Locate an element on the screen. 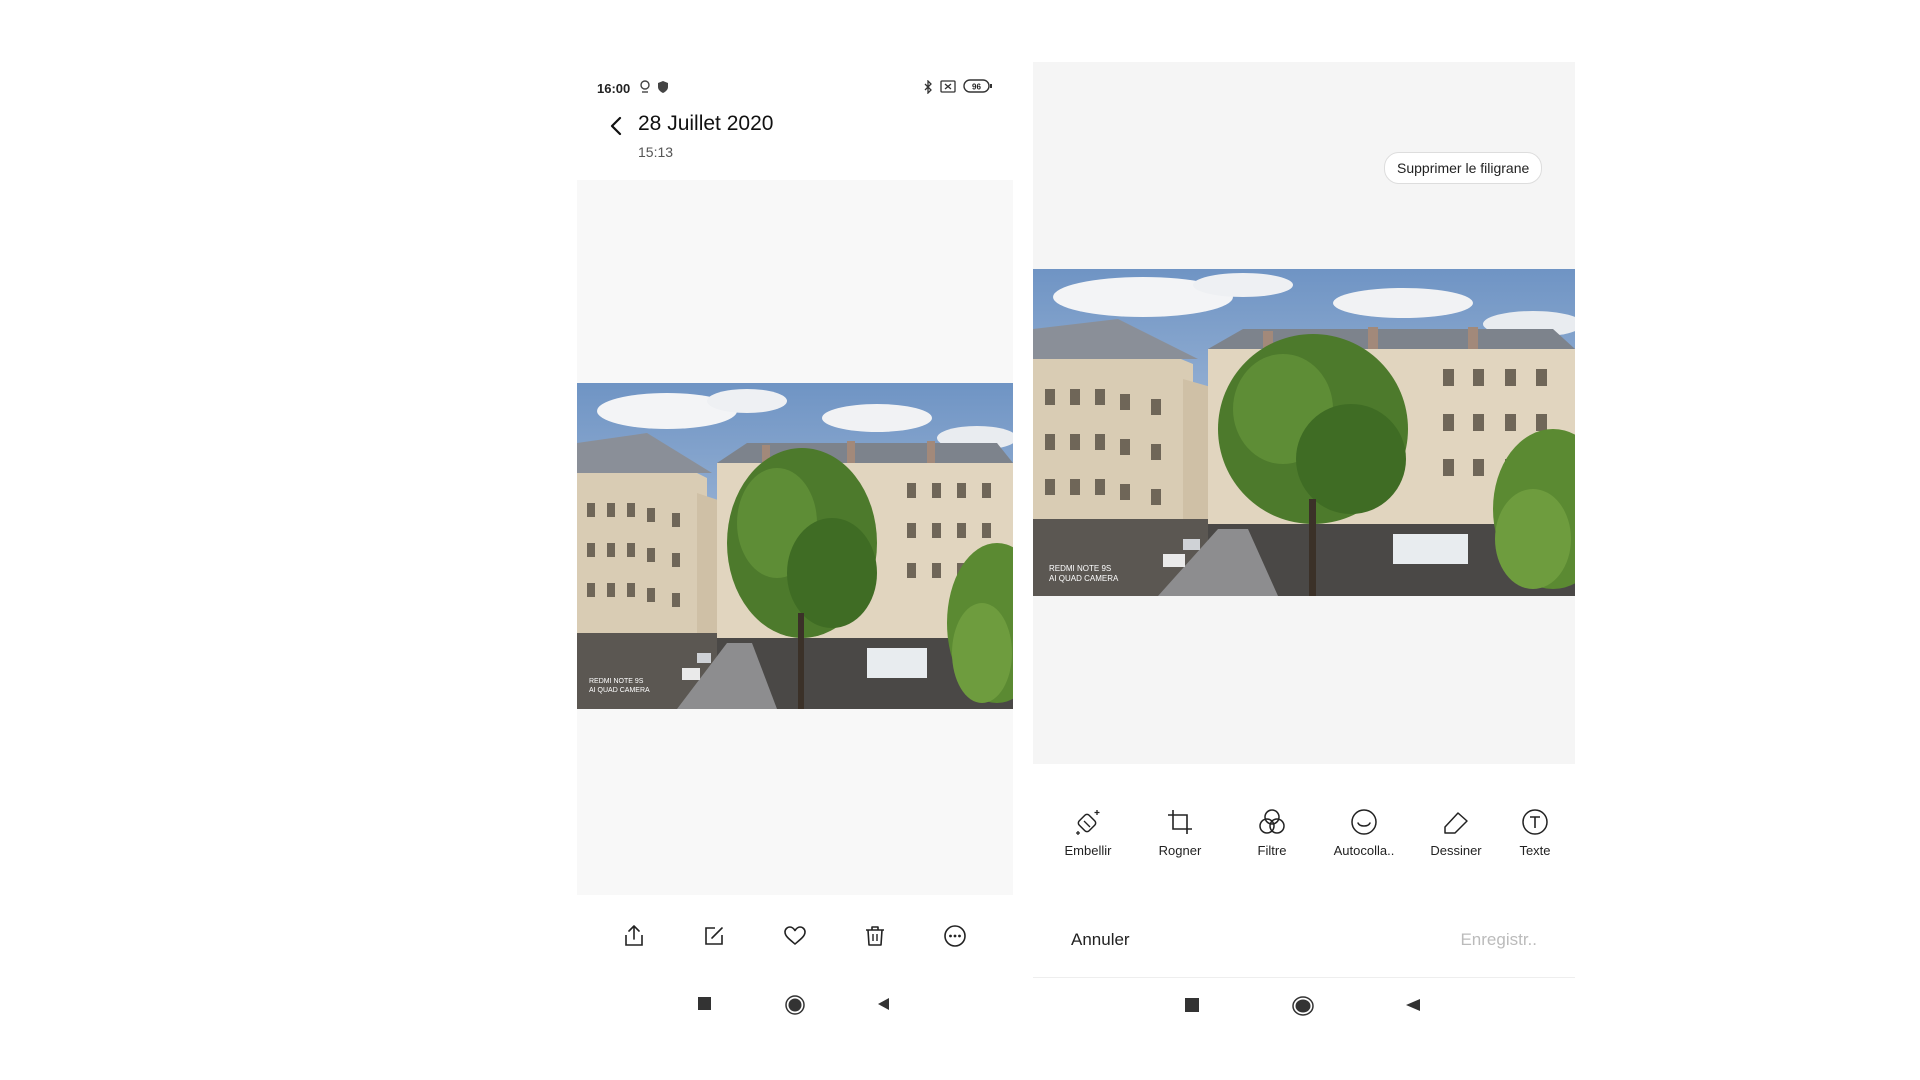 The width and height of the screenshot is (1920, 1080). more-icon is located at coordinates (955, 936).